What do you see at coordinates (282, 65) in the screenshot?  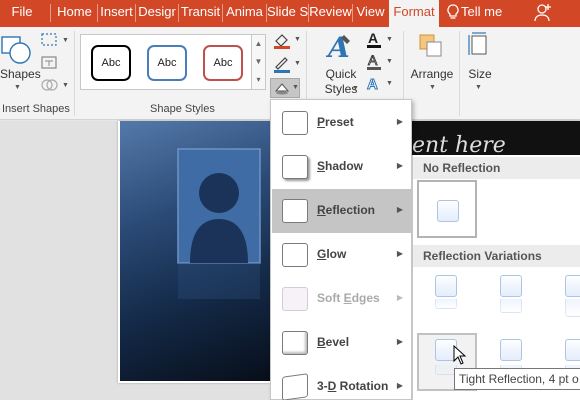 I see `shape-outline-icon` at bounding box center [282, 65].